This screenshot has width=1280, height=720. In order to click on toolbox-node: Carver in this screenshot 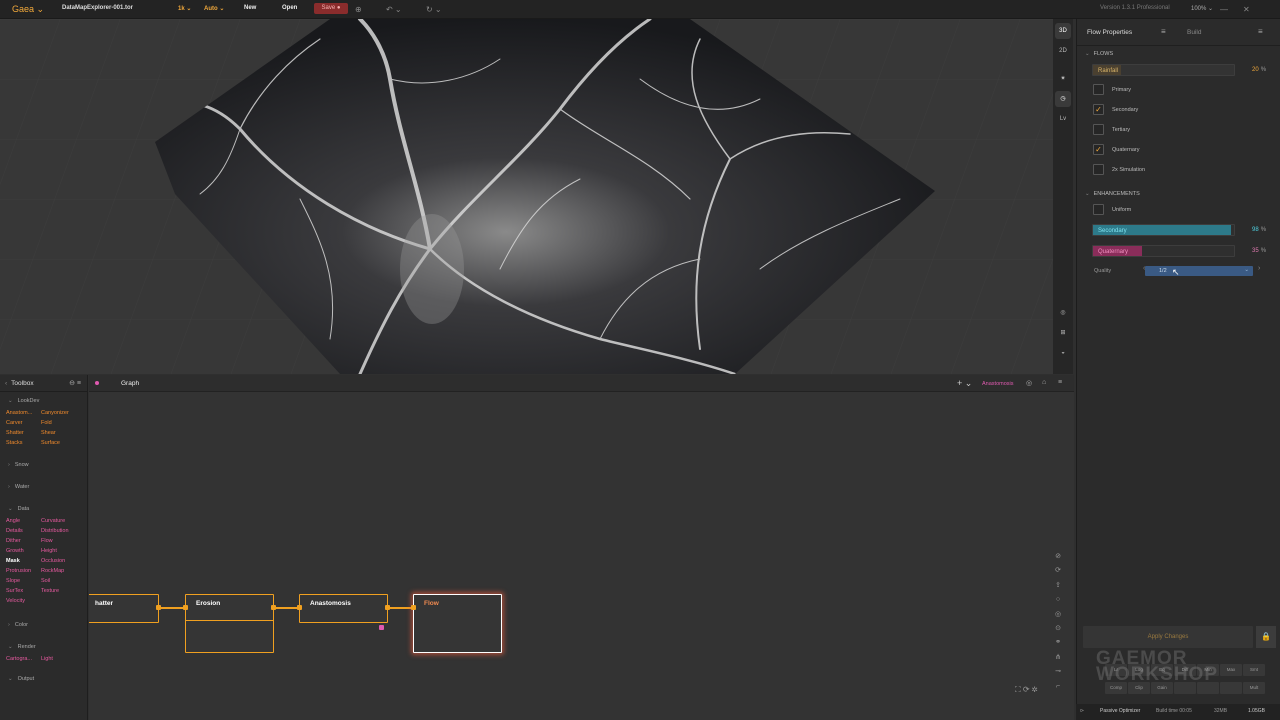, I will do `click(23, 423)`.